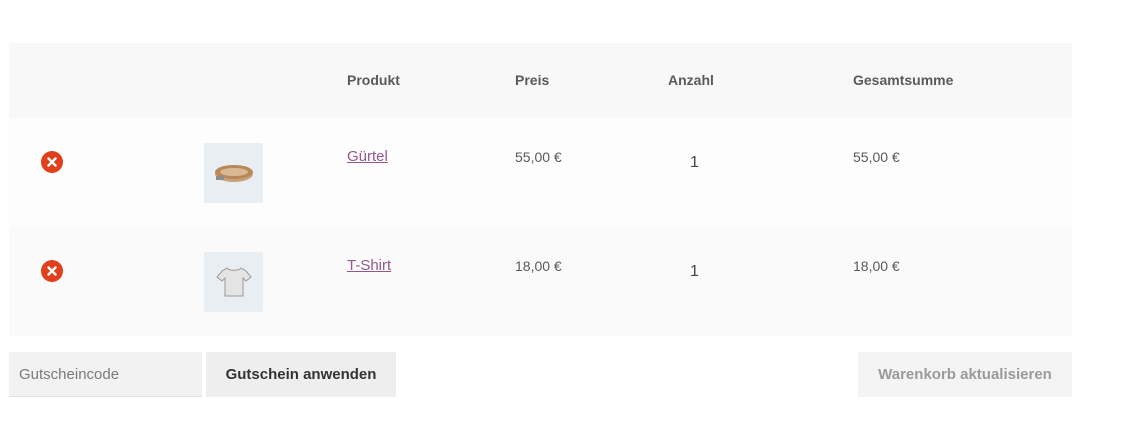 This screenshot has height=437, width=1136. I want to click on header-price: Preis, so click(532, 80).